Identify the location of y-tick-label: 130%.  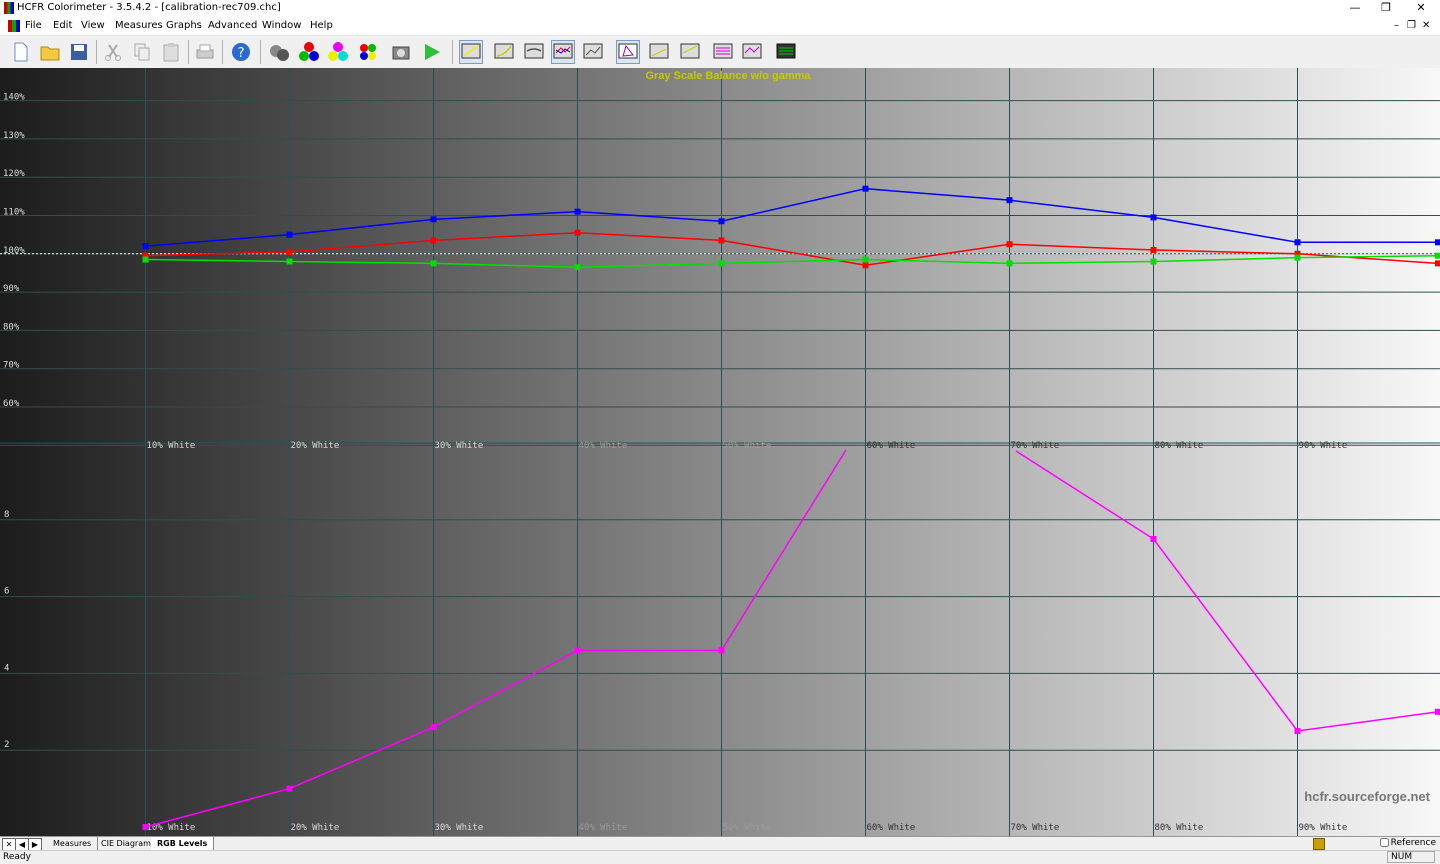
(14, 136).